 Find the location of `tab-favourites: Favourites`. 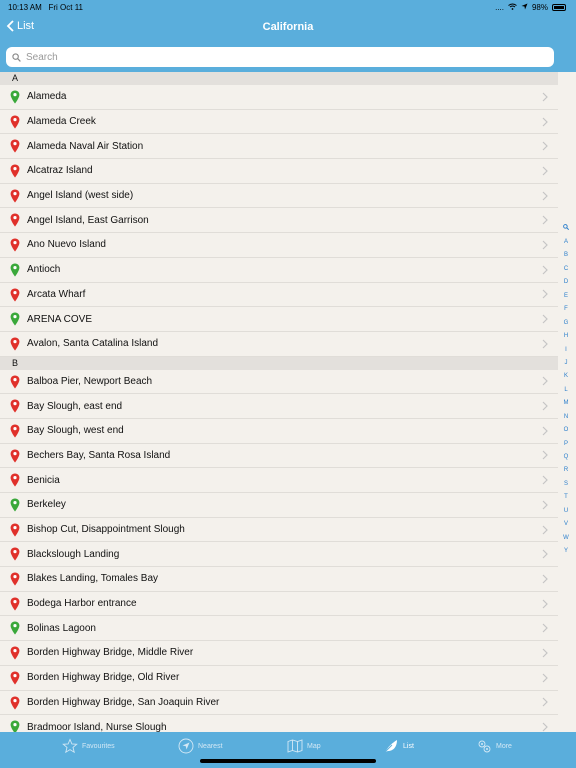

tab-favourites: Favourites is located at coordinates (88, 746).